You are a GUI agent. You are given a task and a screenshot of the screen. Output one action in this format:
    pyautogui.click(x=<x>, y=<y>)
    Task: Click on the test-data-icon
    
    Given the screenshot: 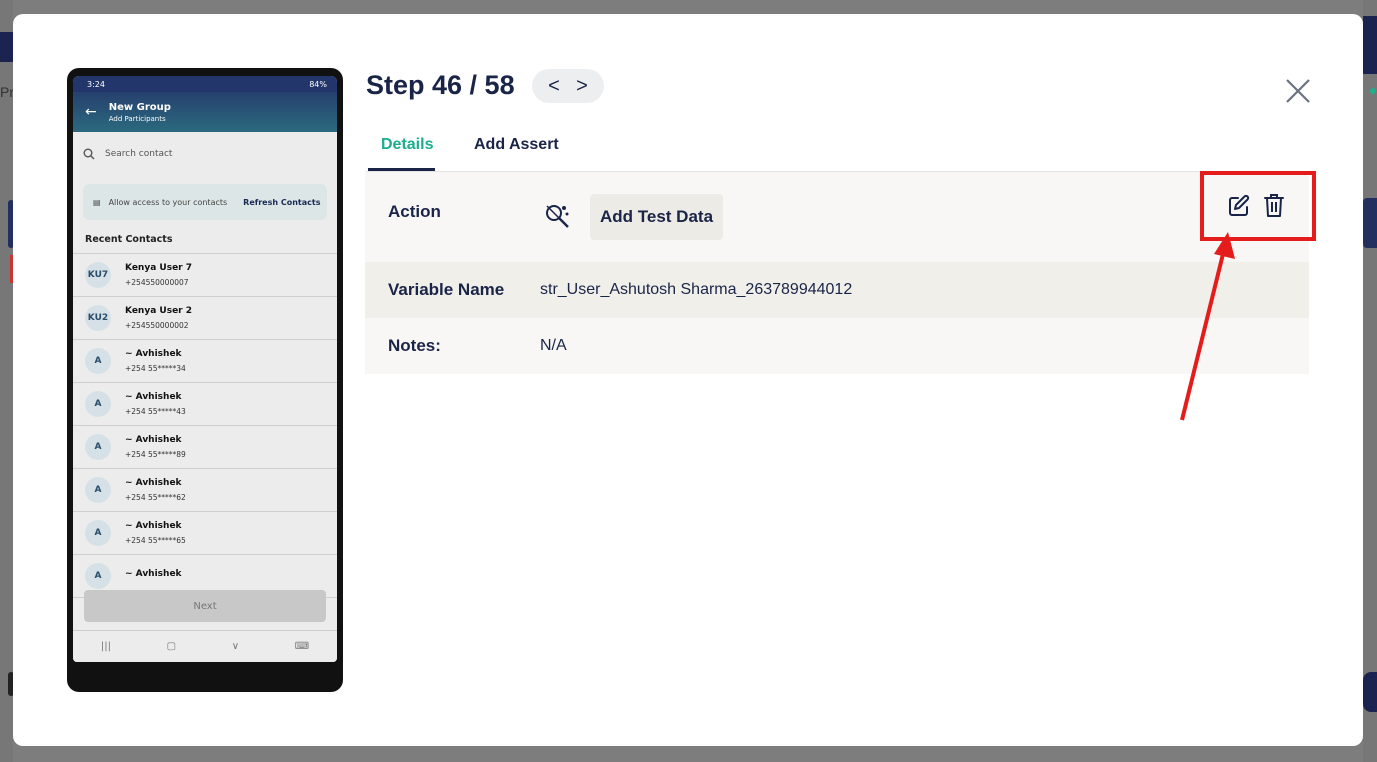 What is the action you would take?
    pyautogui.click(x=557, y=216)
    